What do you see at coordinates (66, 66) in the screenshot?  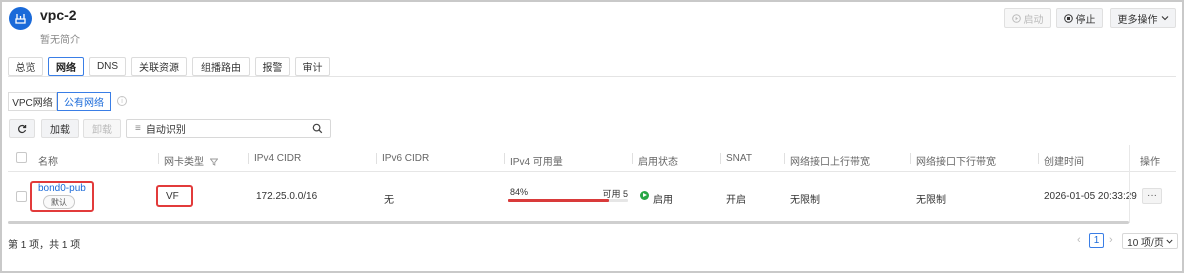 I see `tab-network: 网络` at bounding box center [66, 66].